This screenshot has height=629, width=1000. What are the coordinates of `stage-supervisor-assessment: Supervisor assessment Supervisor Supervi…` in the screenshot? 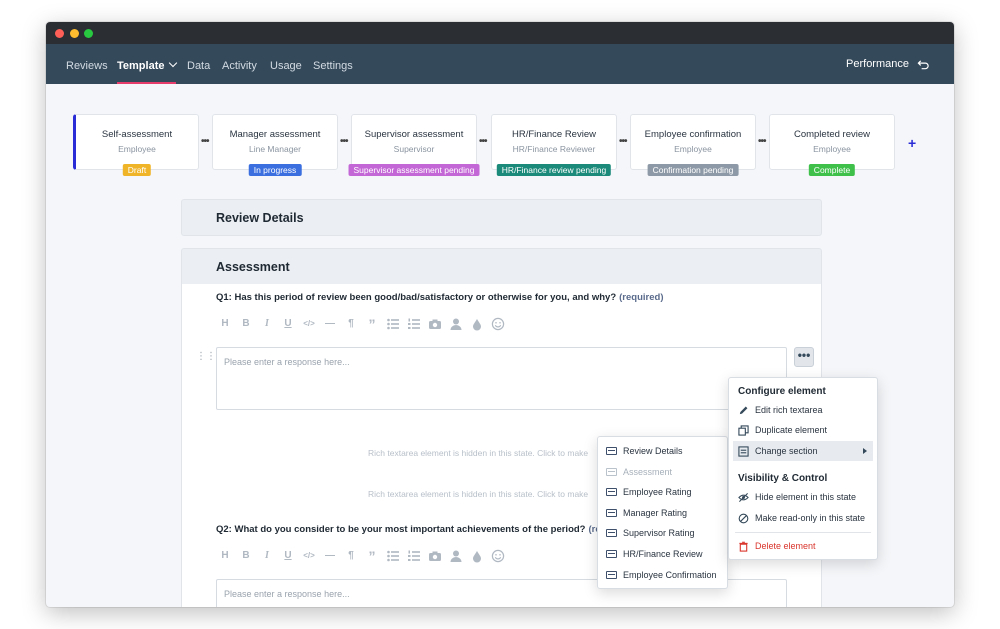 It's located at (414, 145).